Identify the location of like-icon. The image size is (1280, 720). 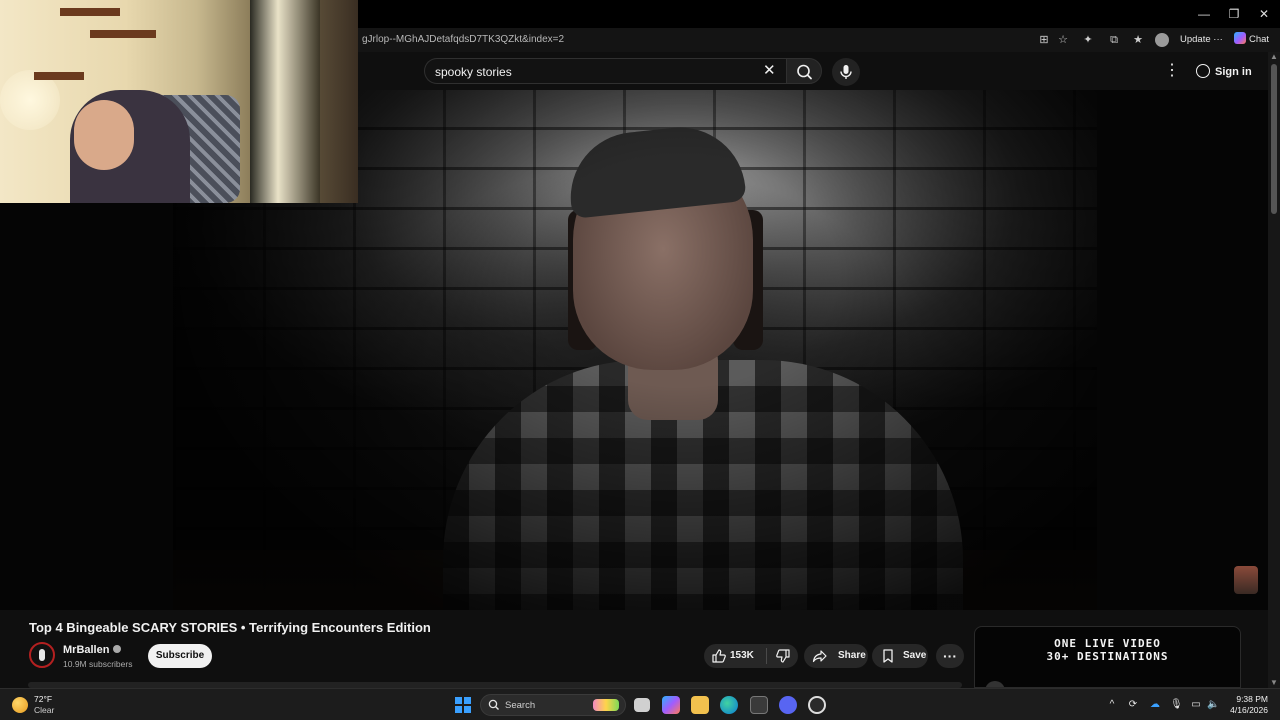
(719, 656).